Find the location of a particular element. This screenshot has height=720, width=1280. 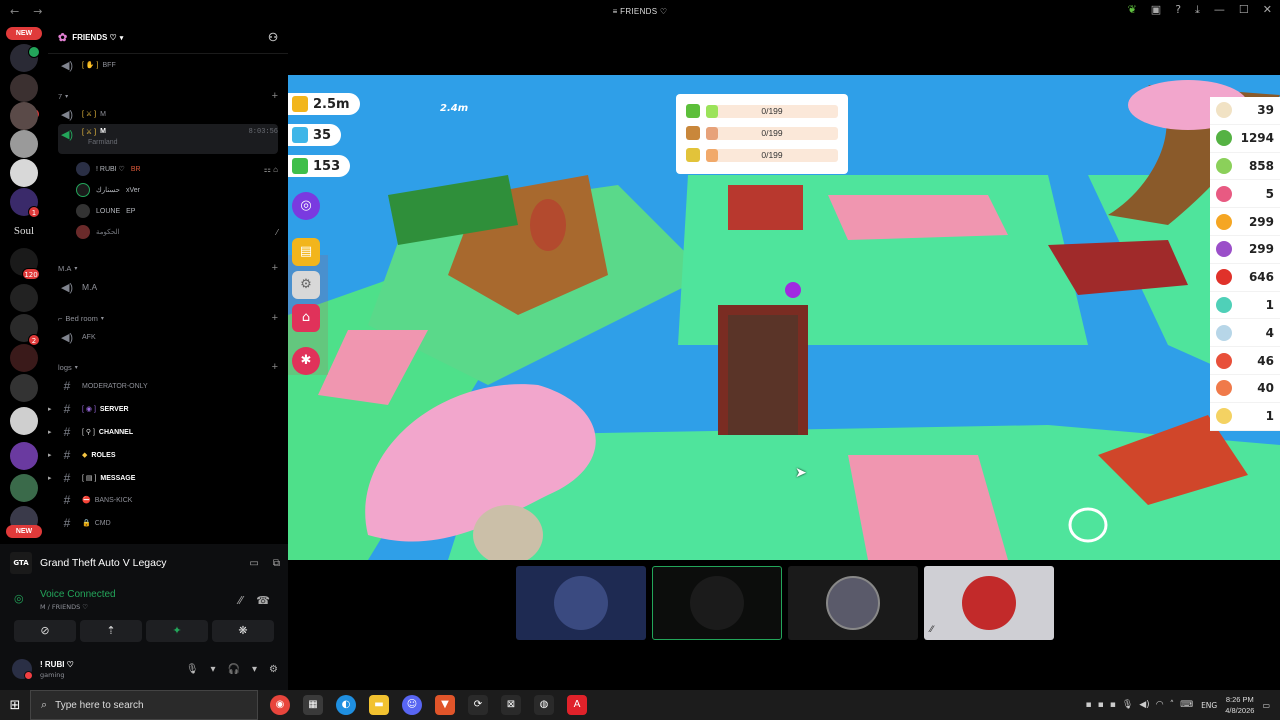

signal-icon: ◎ is located at coordinates (19, 598).